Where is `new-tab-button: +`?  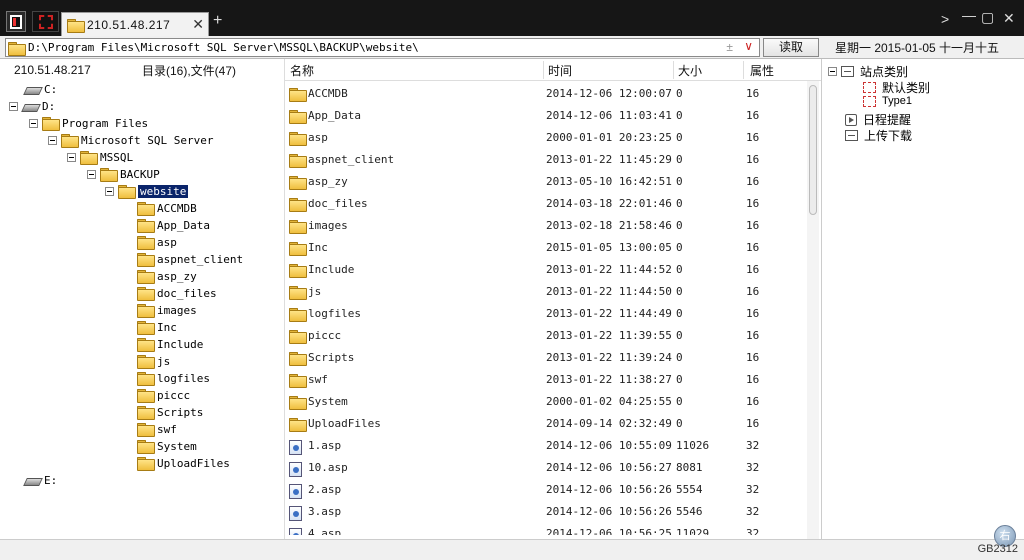 new-tab-button: + is located at coordinates (217, 21).